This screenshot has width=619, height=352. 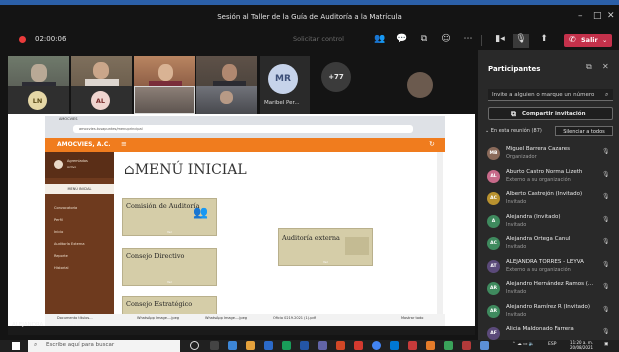 I want to click on browser-tab: AMOCVIES, so click(x=68, y=119).